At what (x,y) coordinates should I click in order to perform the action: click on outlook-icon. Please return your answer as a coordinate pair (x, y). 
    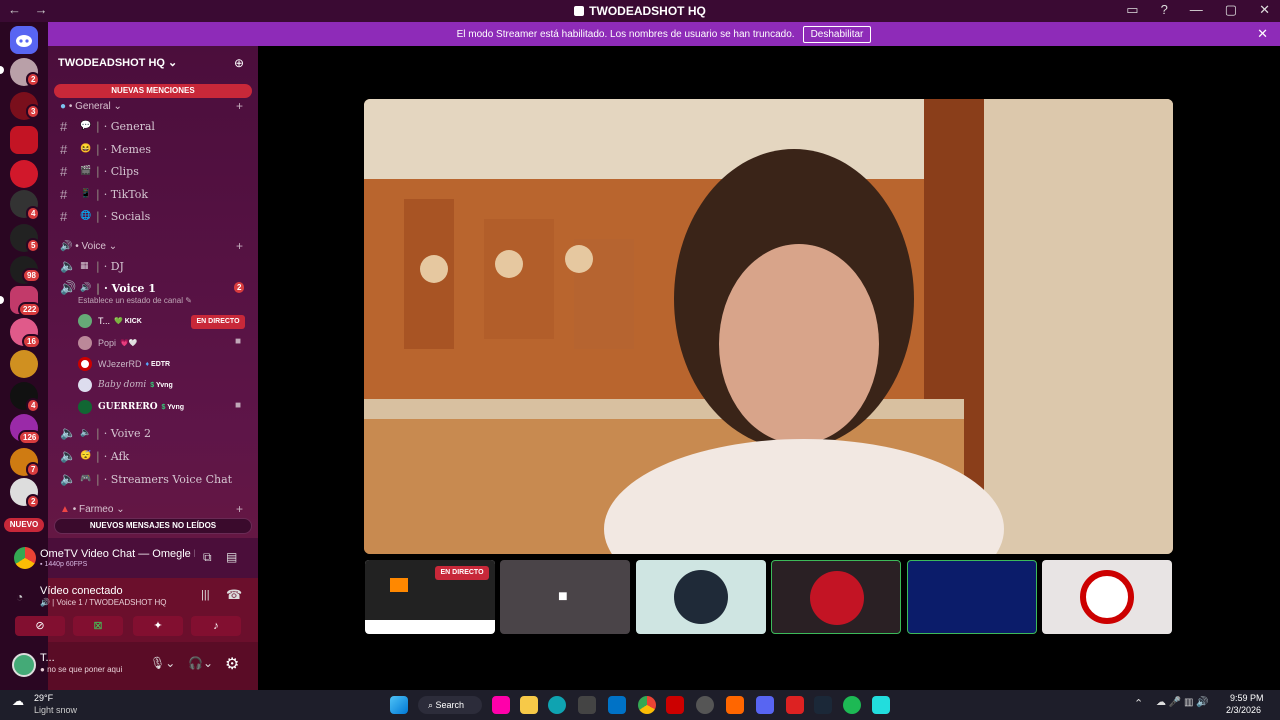
    Looking at the image, I should click on (617, 705).